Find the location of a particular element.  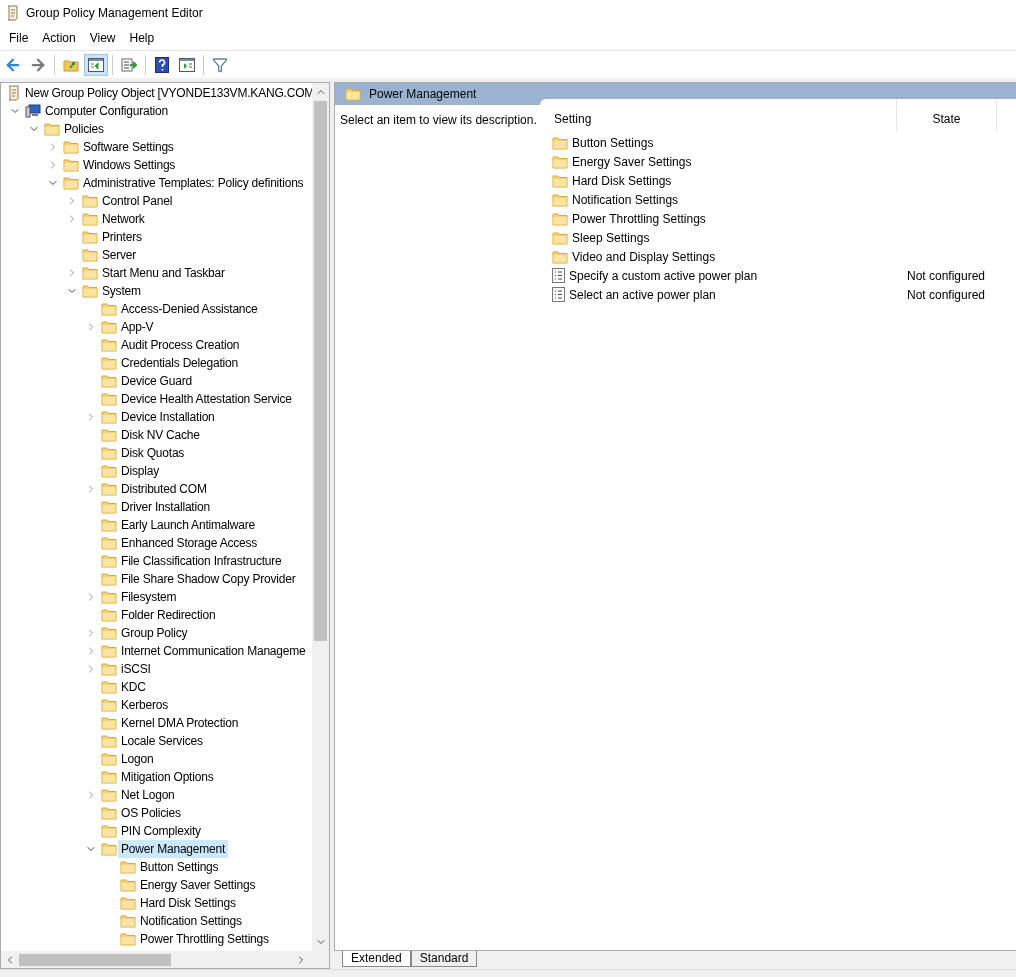

setting-name: Specify a custom active power plan is located at coordinates (663, 275).